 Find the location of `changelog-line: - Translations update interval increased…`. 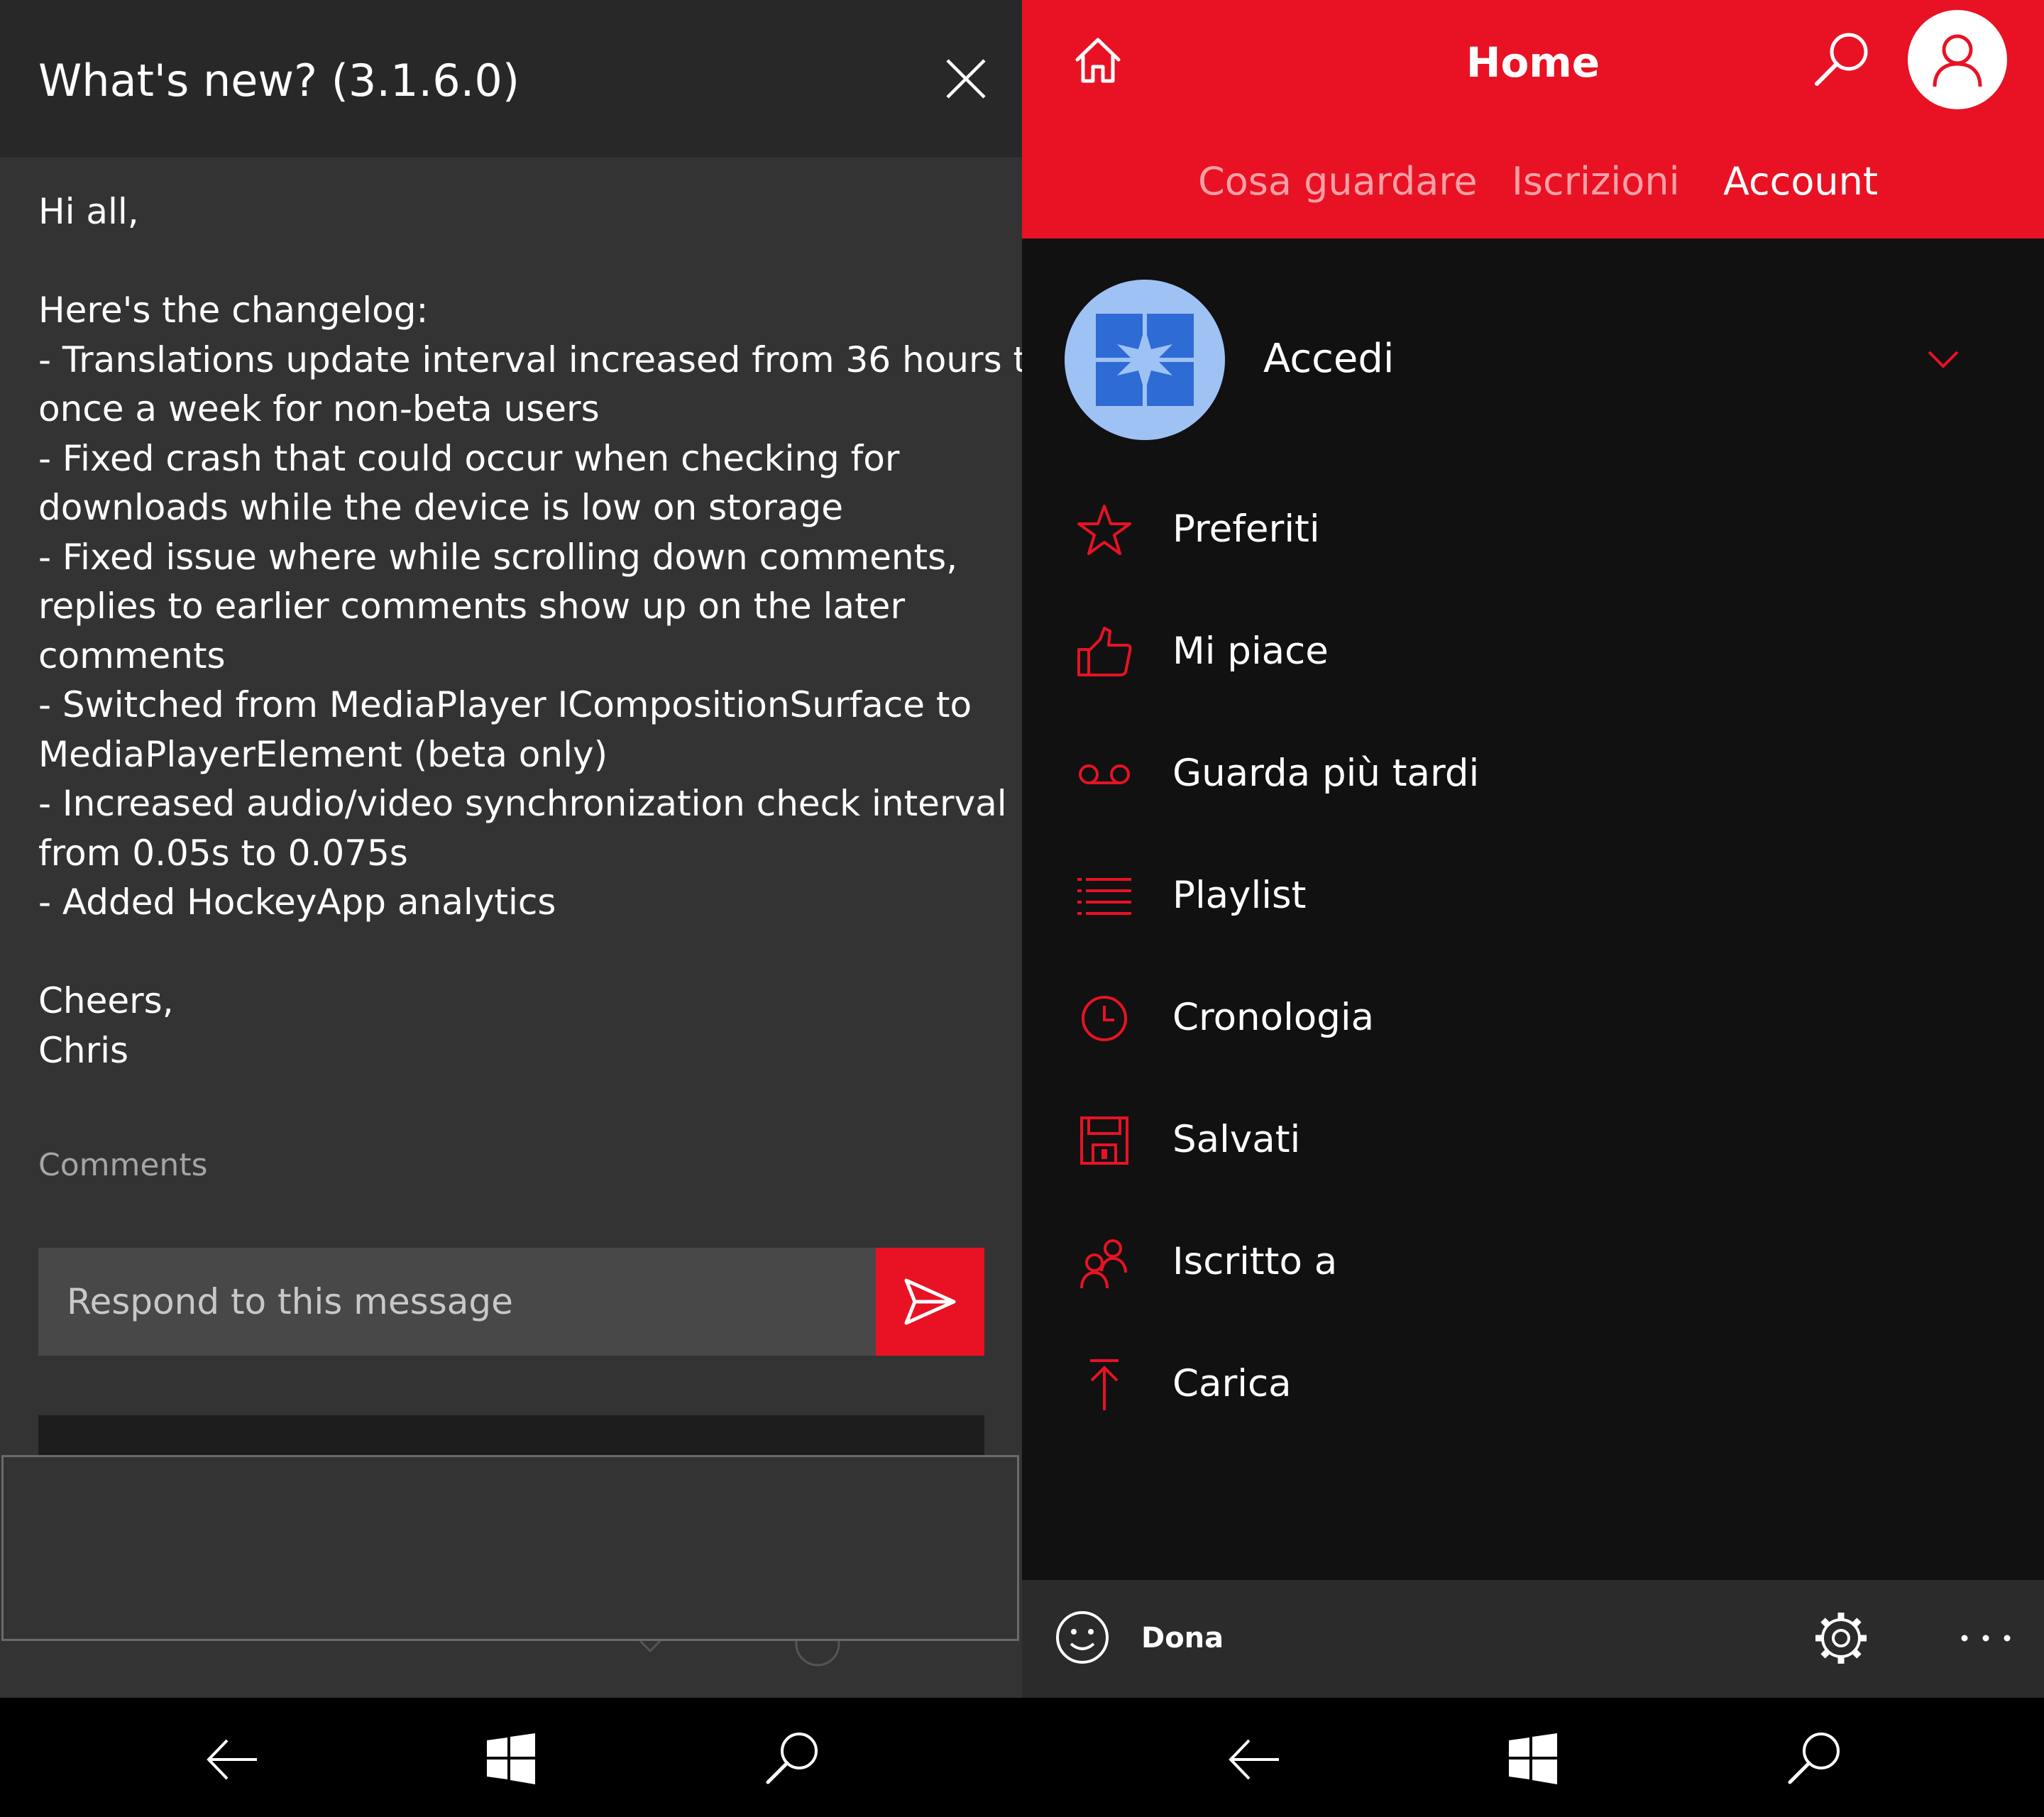

changelog-line: - Translations update interval increased… is located at coordinates (530, 359).